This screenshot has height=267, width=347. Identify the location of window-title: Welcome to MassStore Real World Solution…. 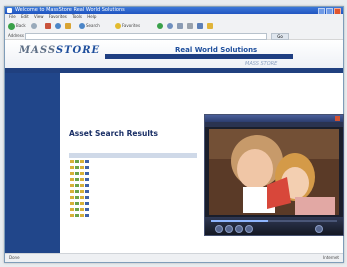
(70, 10).